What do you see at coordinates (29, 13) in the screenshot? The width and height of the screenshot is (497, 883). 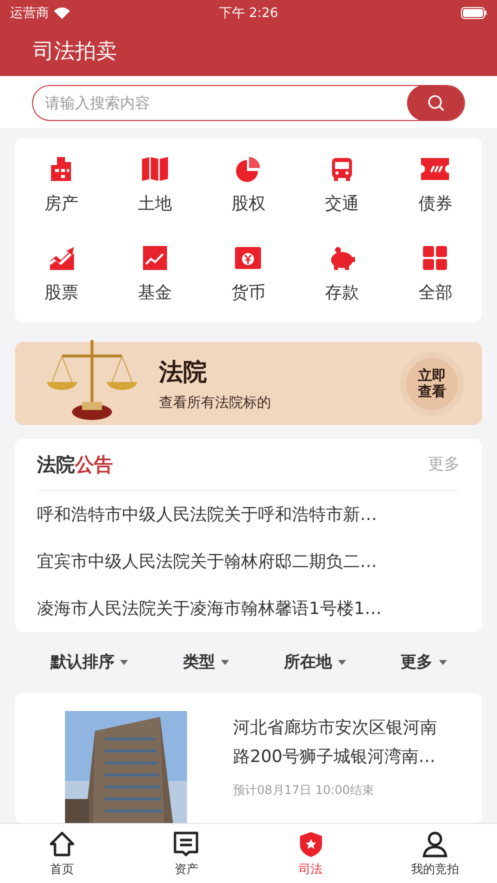 I see `carrier-name: 运营商` at bounding box center [29, 13].